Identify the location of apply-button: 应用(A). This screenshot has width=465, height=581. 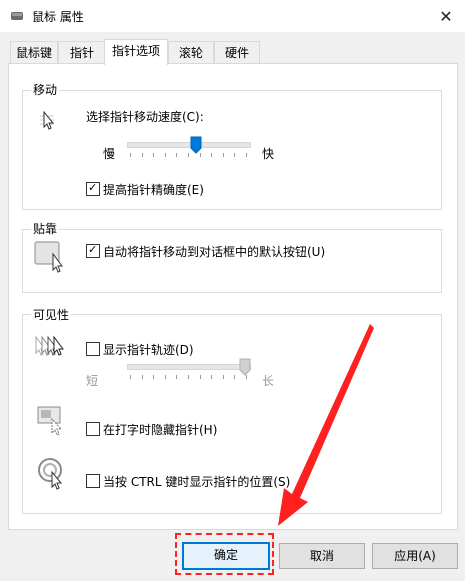
(415, 556).